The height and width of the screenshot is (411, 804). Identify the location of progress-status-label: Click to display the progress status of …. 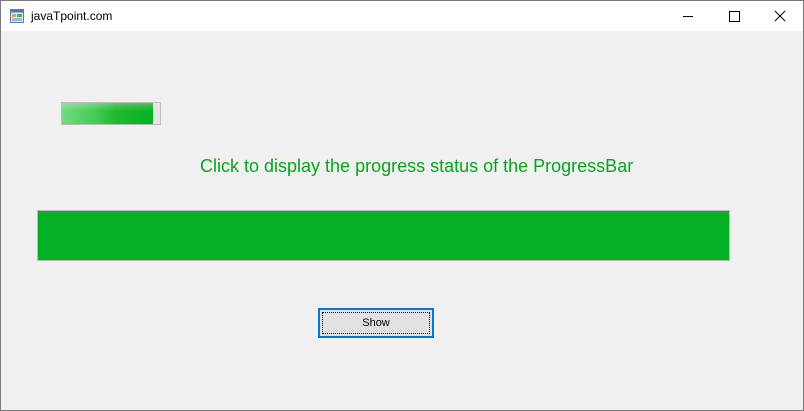
(417, 166).